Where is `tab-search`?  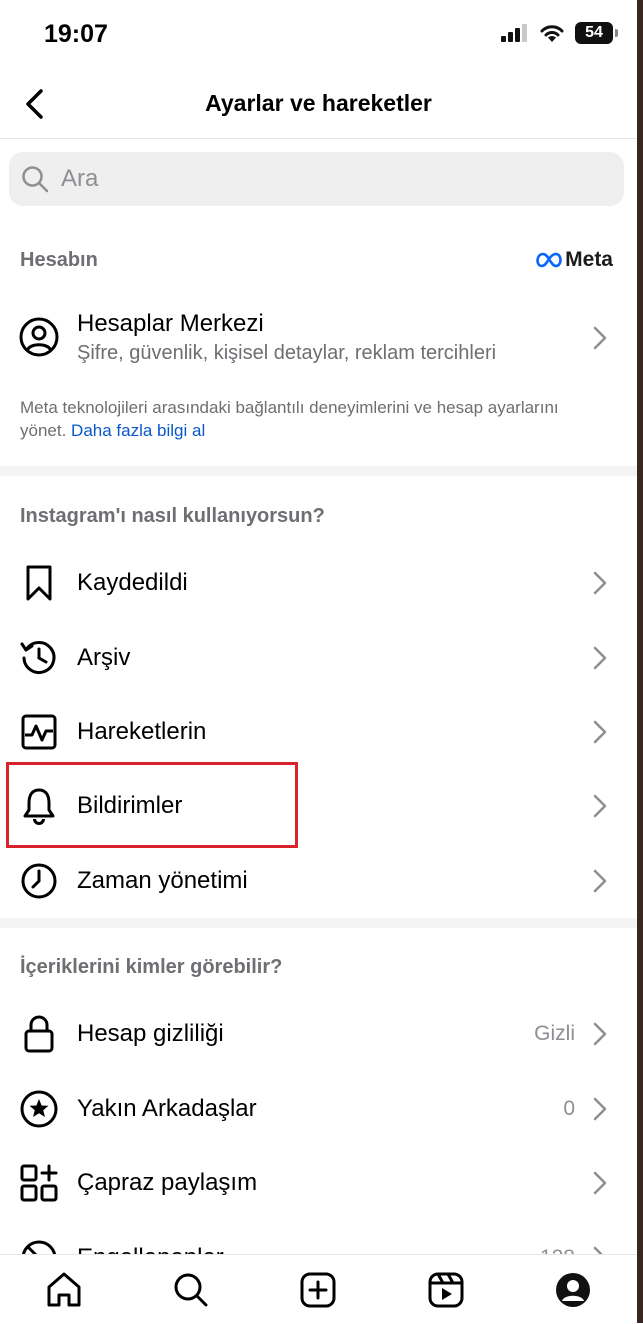 tab-search is located at coordinates (191, 1290).